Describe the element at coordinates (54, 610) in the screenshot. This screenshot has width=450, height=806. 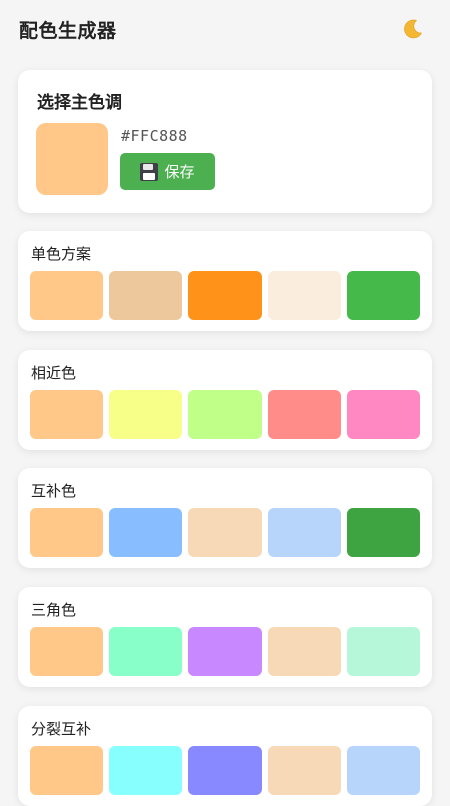
I see `scheme-title: 三角色` at that location.